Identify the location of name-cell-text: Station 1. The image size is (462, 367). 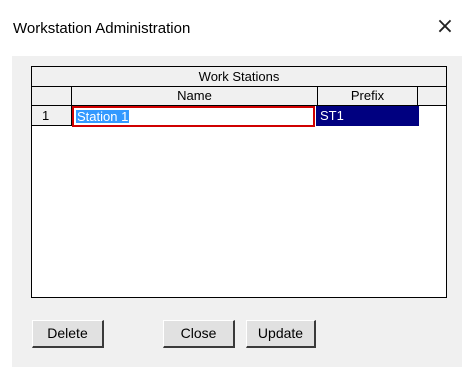
(103, 116).